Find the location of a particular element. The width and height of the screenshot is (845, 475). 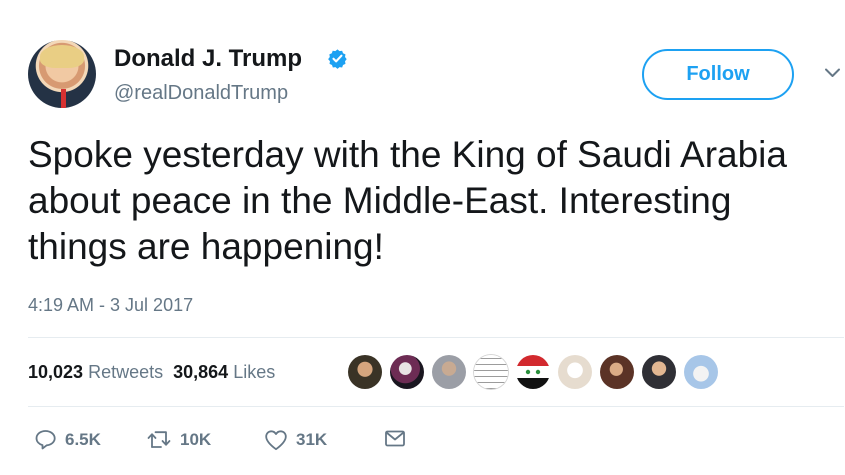

like-count: 31K is located at coordinates (312, 439).